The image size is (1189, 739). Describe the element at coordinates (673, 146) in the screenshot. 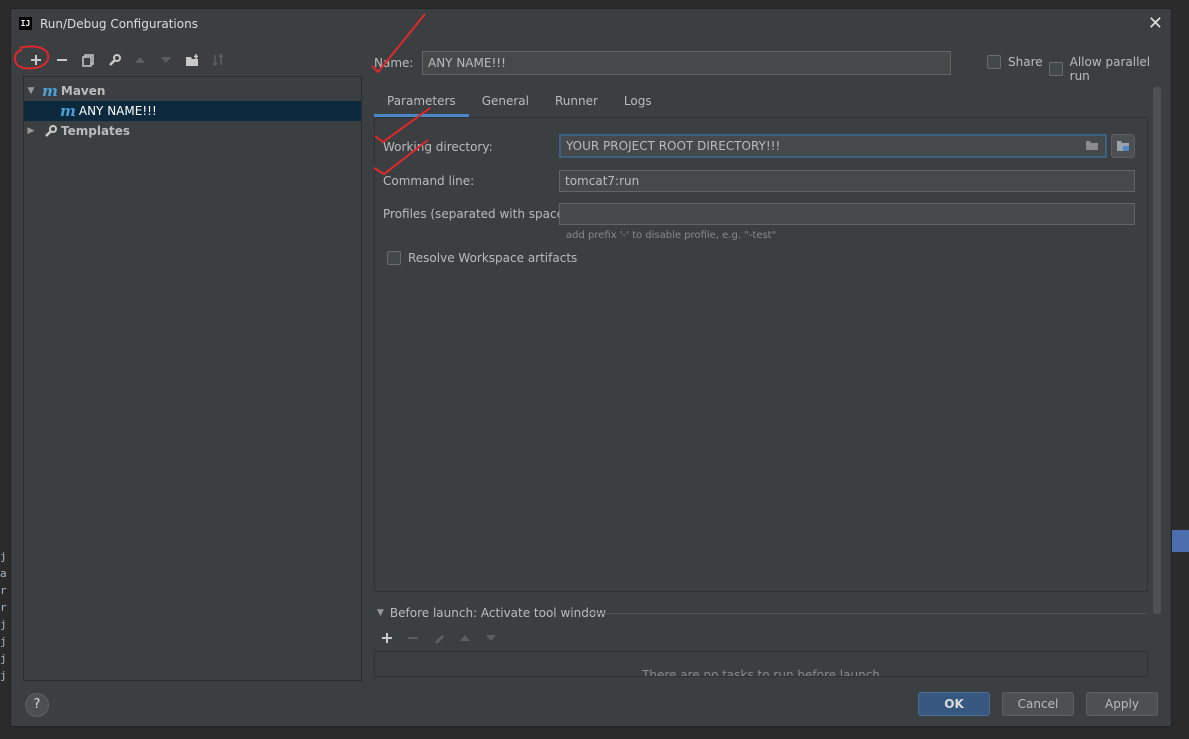

I see `working-directory-value: YOUR PROJECT ROOT DIRECTORY!!!` at that location.